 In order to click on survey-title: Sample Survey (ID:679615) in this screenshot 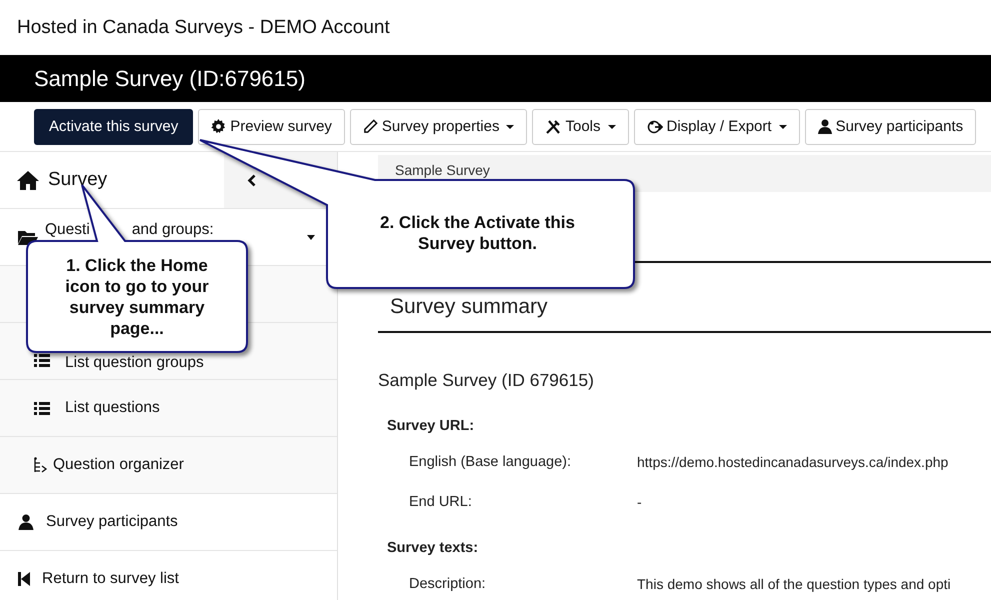, I will do `click(170, 79)`.